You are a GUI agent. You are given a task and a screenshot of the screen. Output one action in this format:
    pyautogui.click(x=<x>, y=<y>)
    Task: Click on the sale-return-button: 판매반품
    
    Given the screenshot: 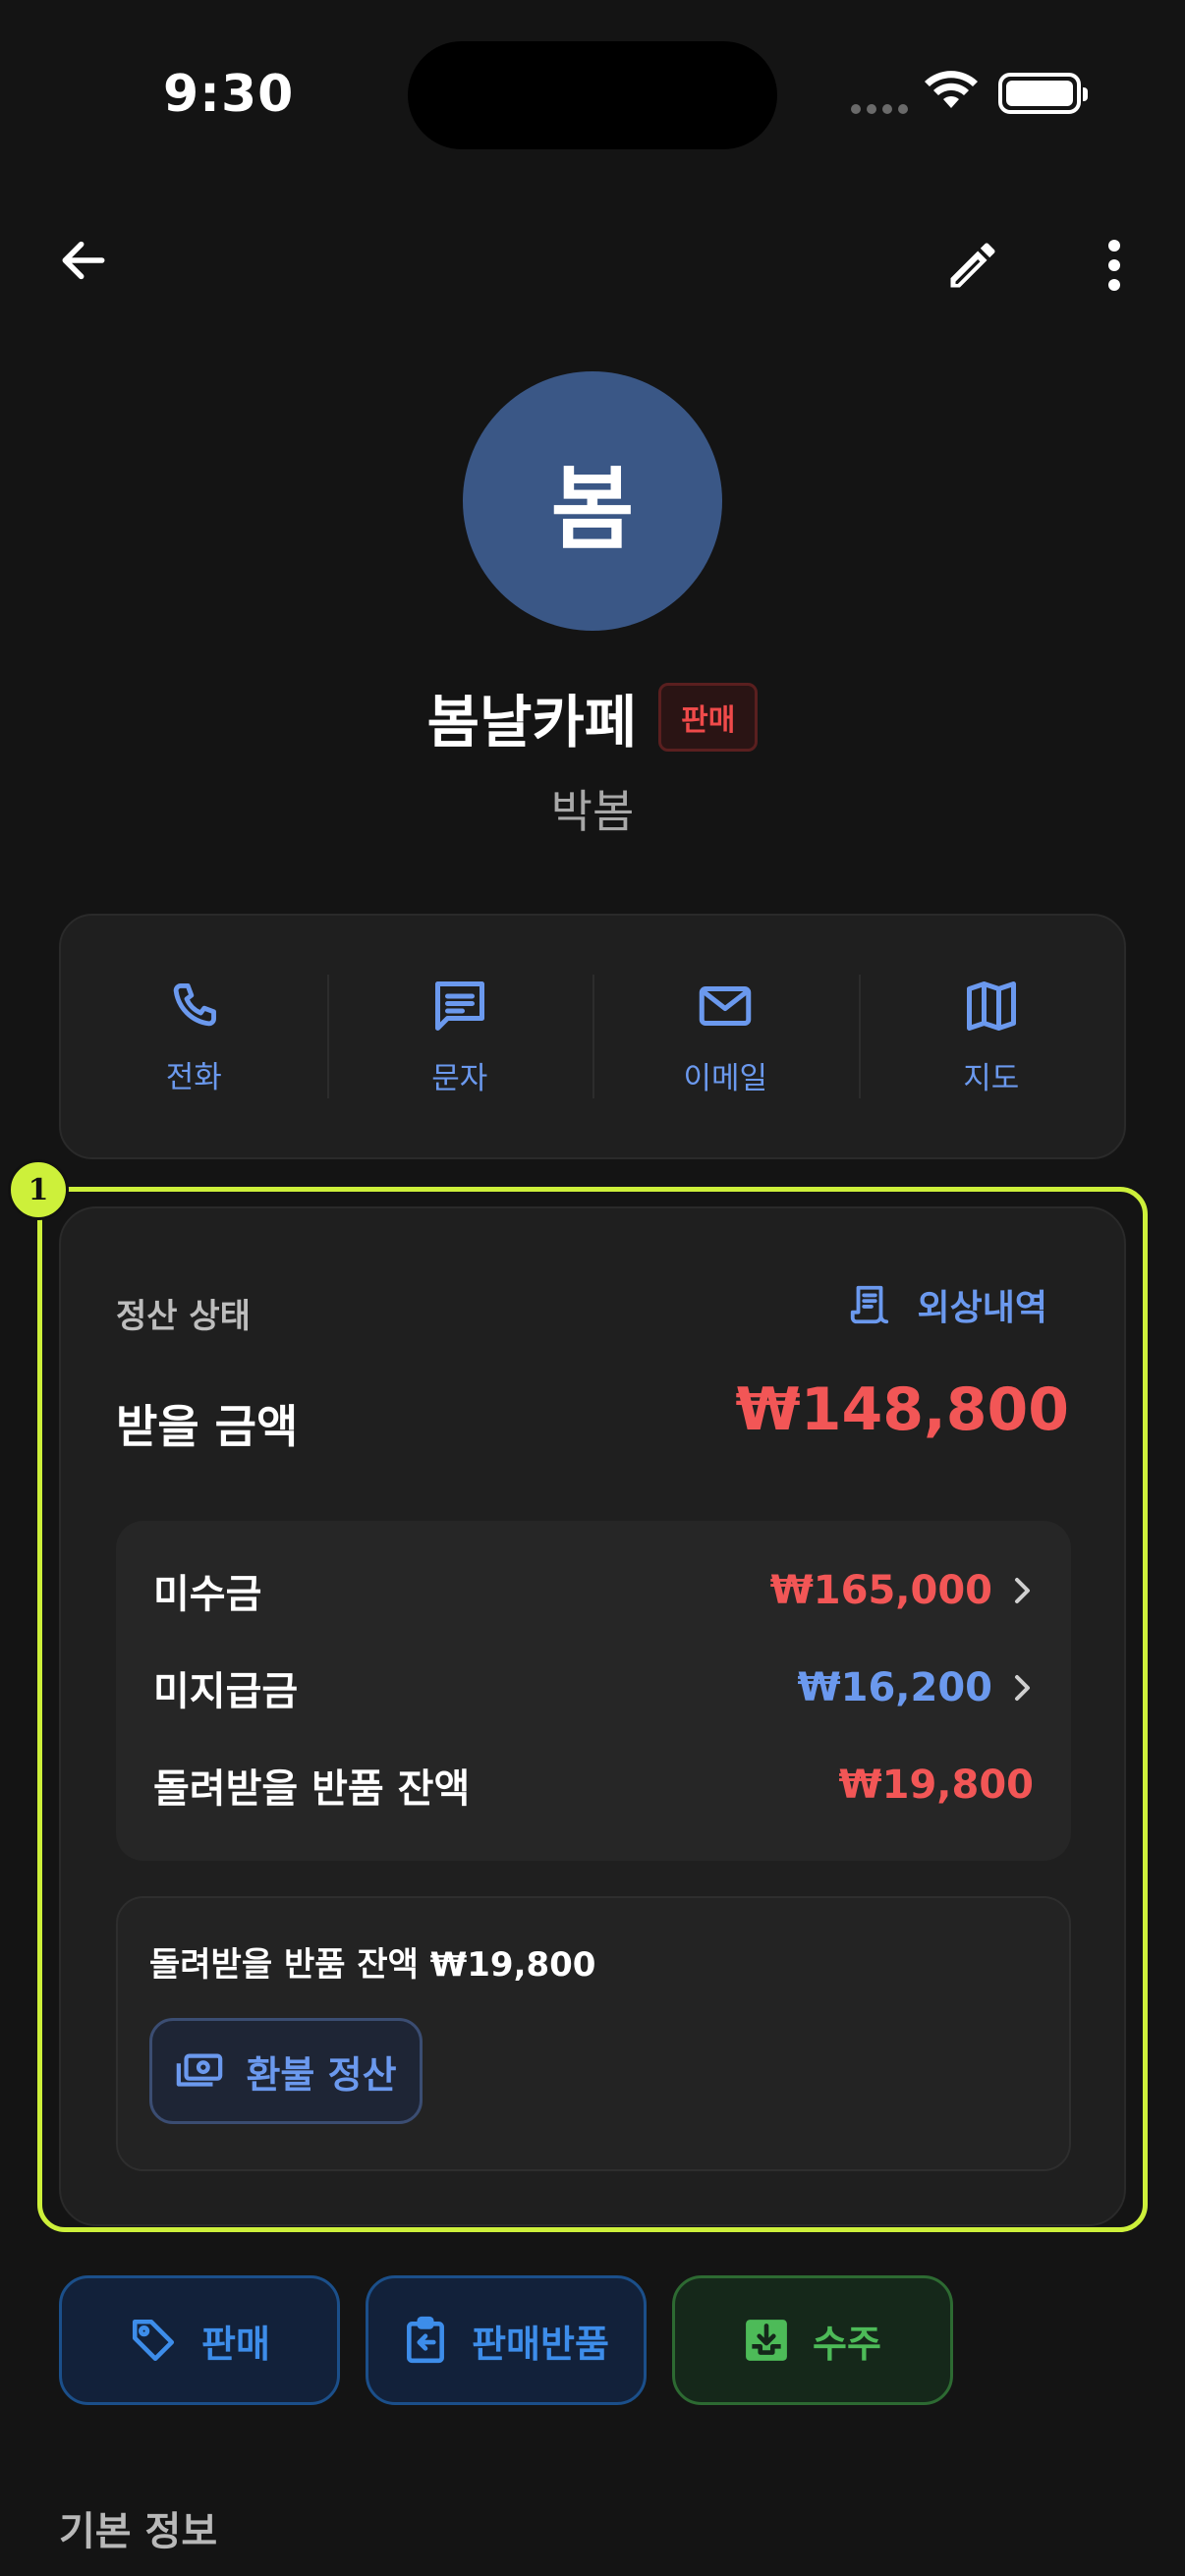 What is the action you would take?
    pyautogui.click(x=507, y=2340)
    